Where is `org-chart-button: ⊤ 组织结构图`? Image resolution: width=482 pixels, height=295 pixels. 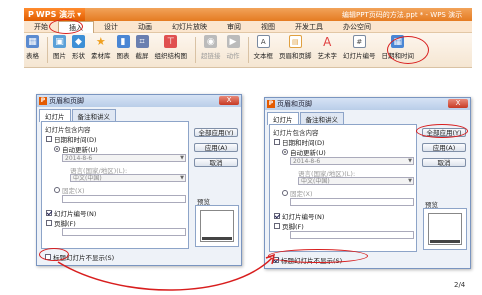 org-chart-button: ⊤ 组织结构图 is located at coordinates (171, 47).